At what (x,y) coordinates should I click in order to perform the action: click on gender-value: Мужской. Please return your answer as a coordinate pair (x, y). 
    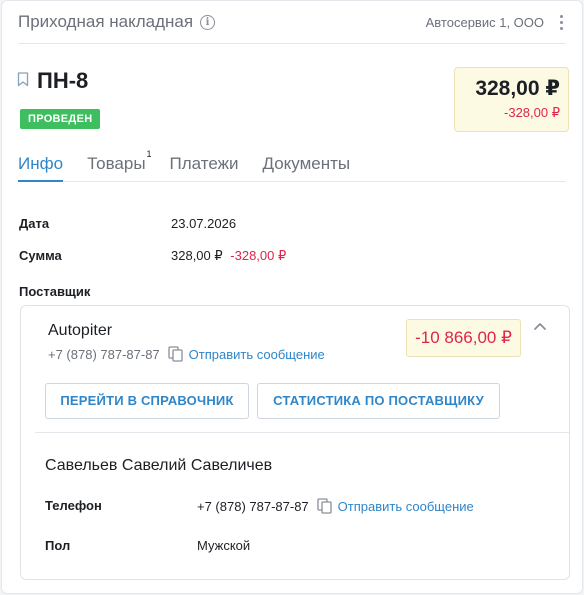
    Looking at the image, I should click on (224, 545).